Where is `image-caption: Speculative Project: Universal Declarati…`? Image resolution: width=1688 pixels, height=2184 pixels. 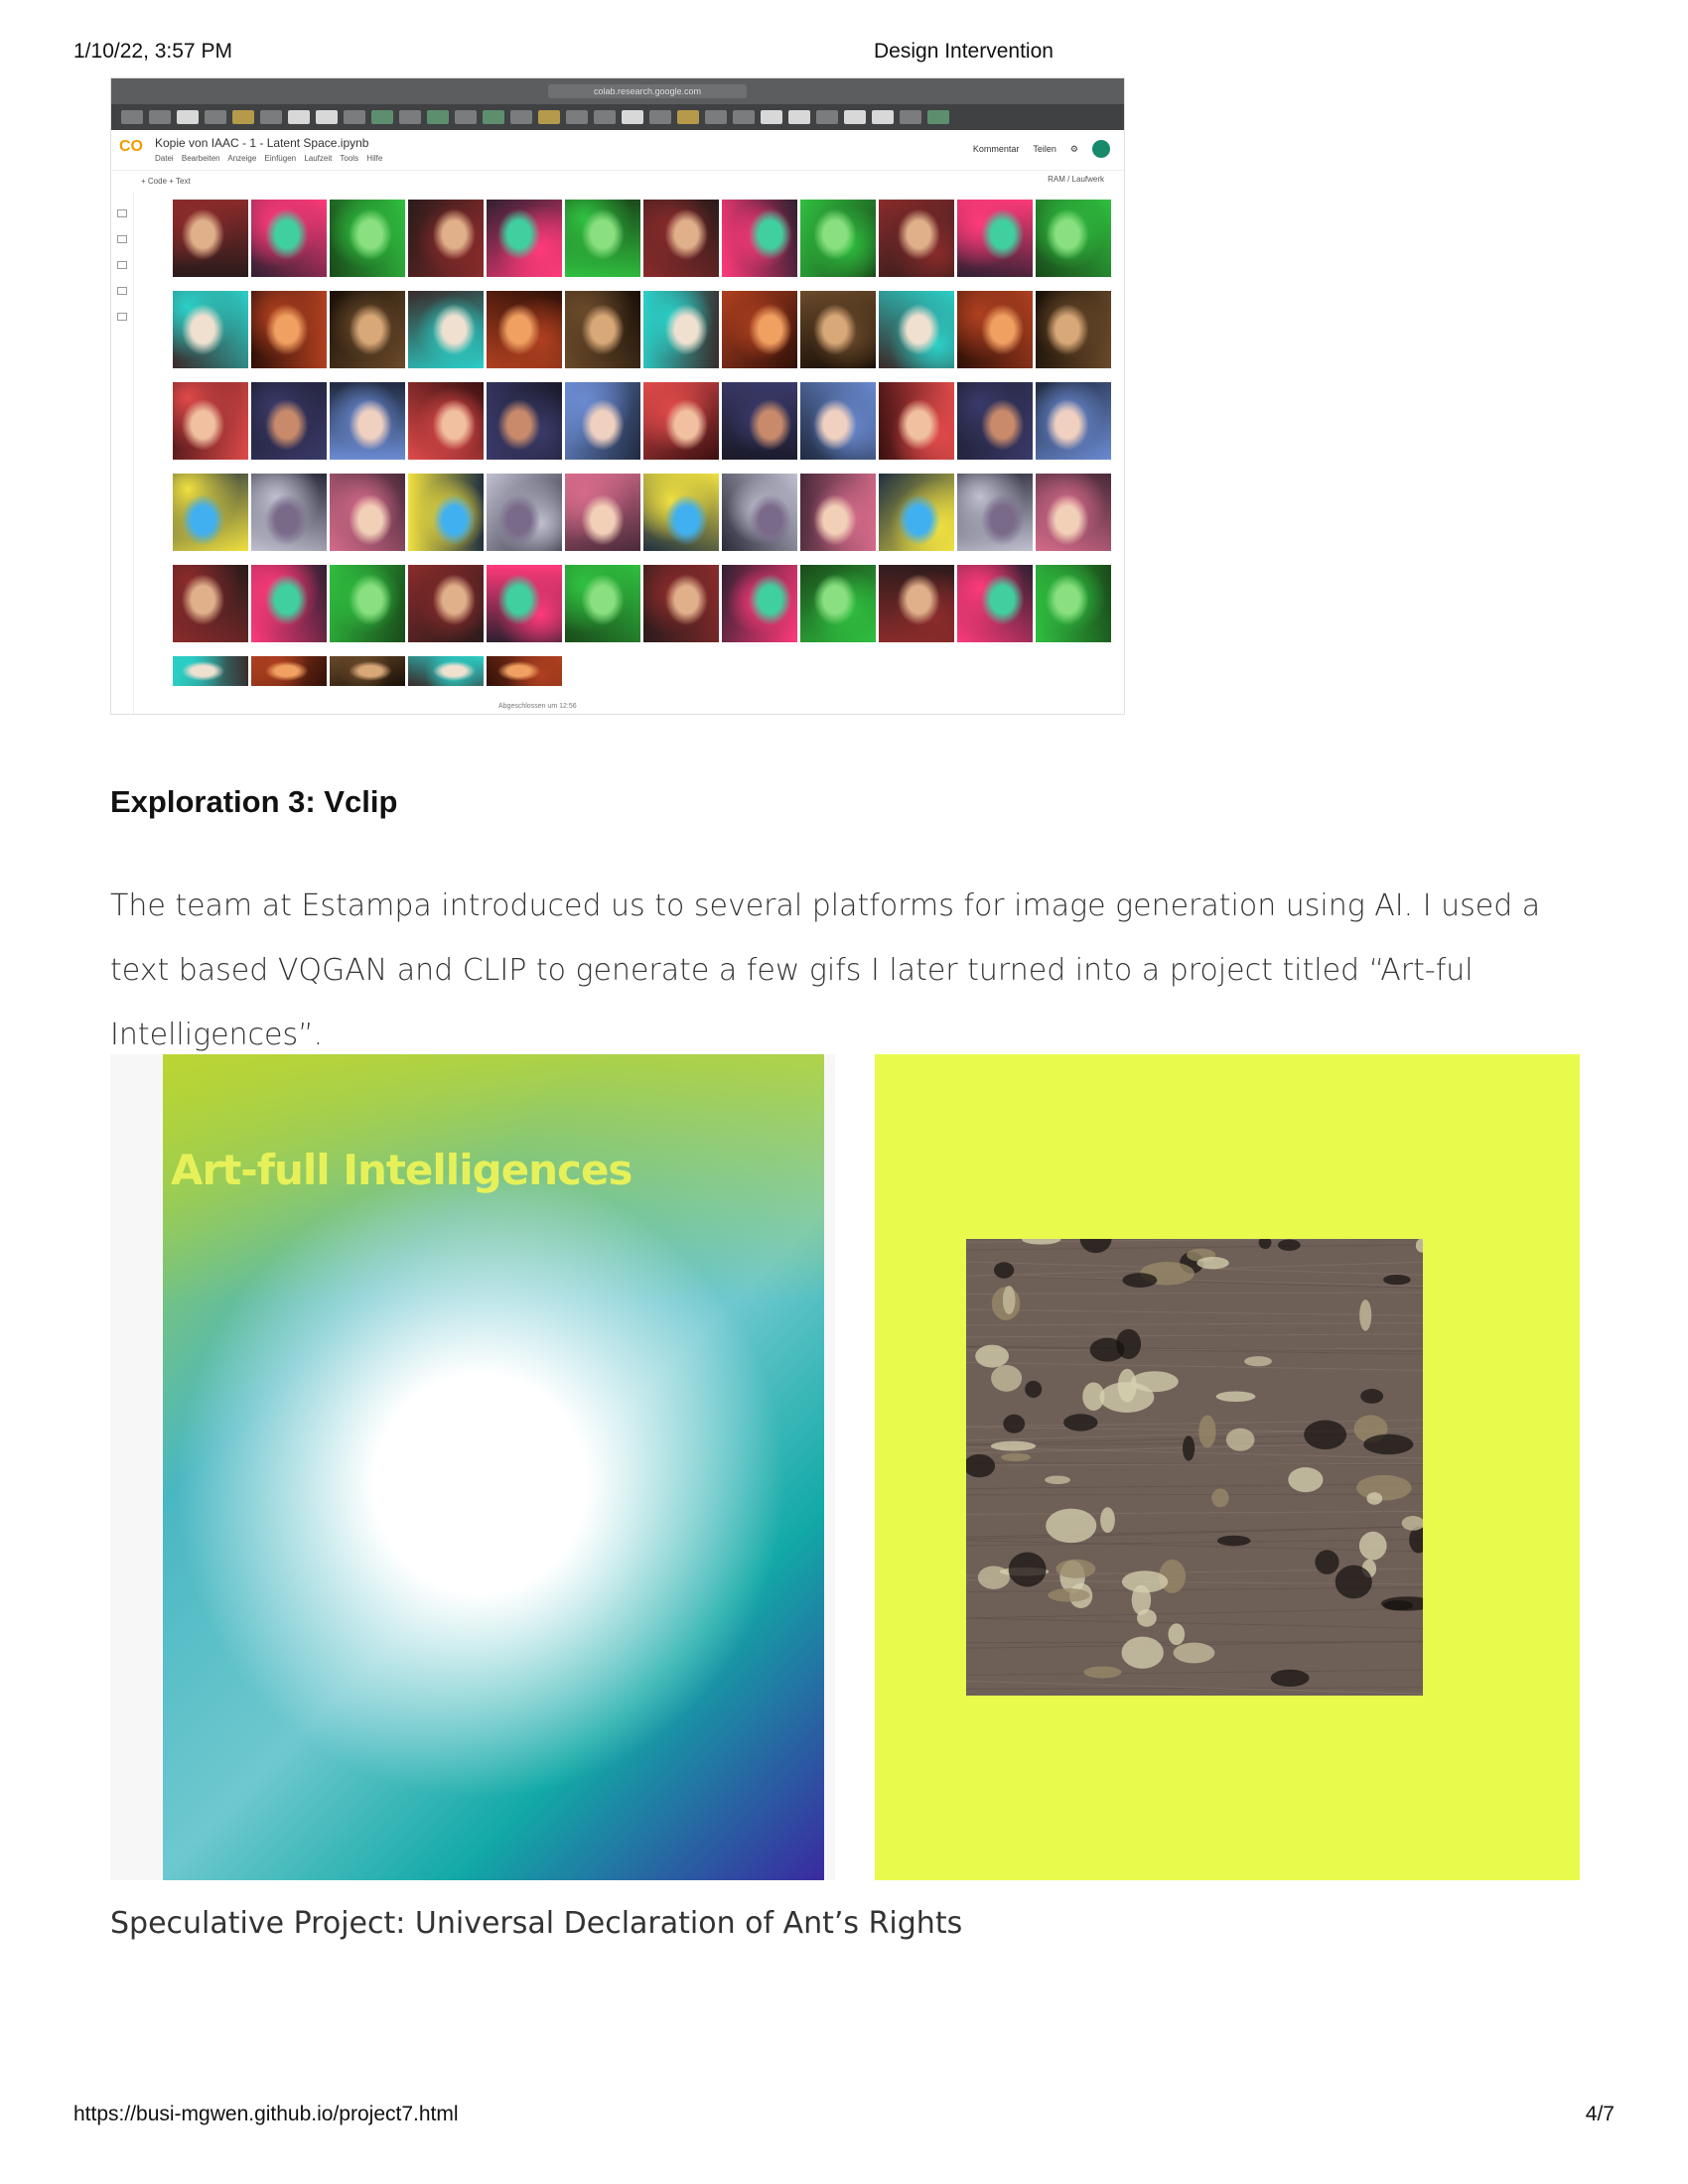 image-caption: Speculative Project: Universal Declarati… is located at coordinates (536, 1923).